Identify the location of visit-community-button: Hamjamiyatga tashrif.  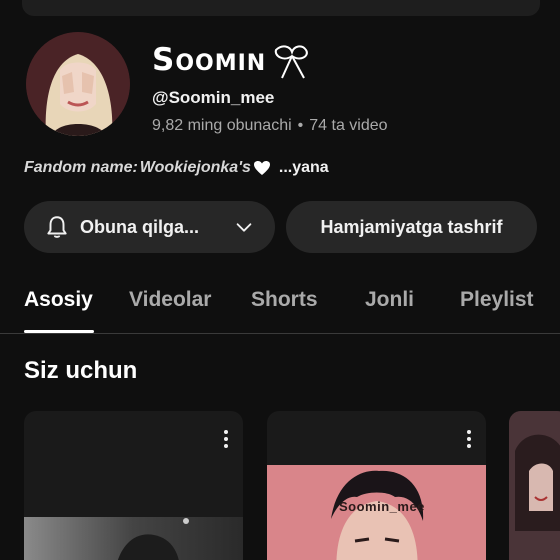
(411, 227).